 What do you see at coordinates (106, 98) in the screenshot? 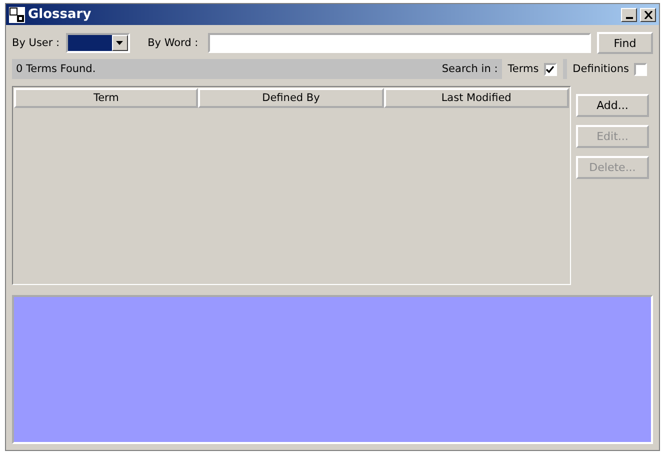
I see `column-header: Term` at bounding box center [106, 98].